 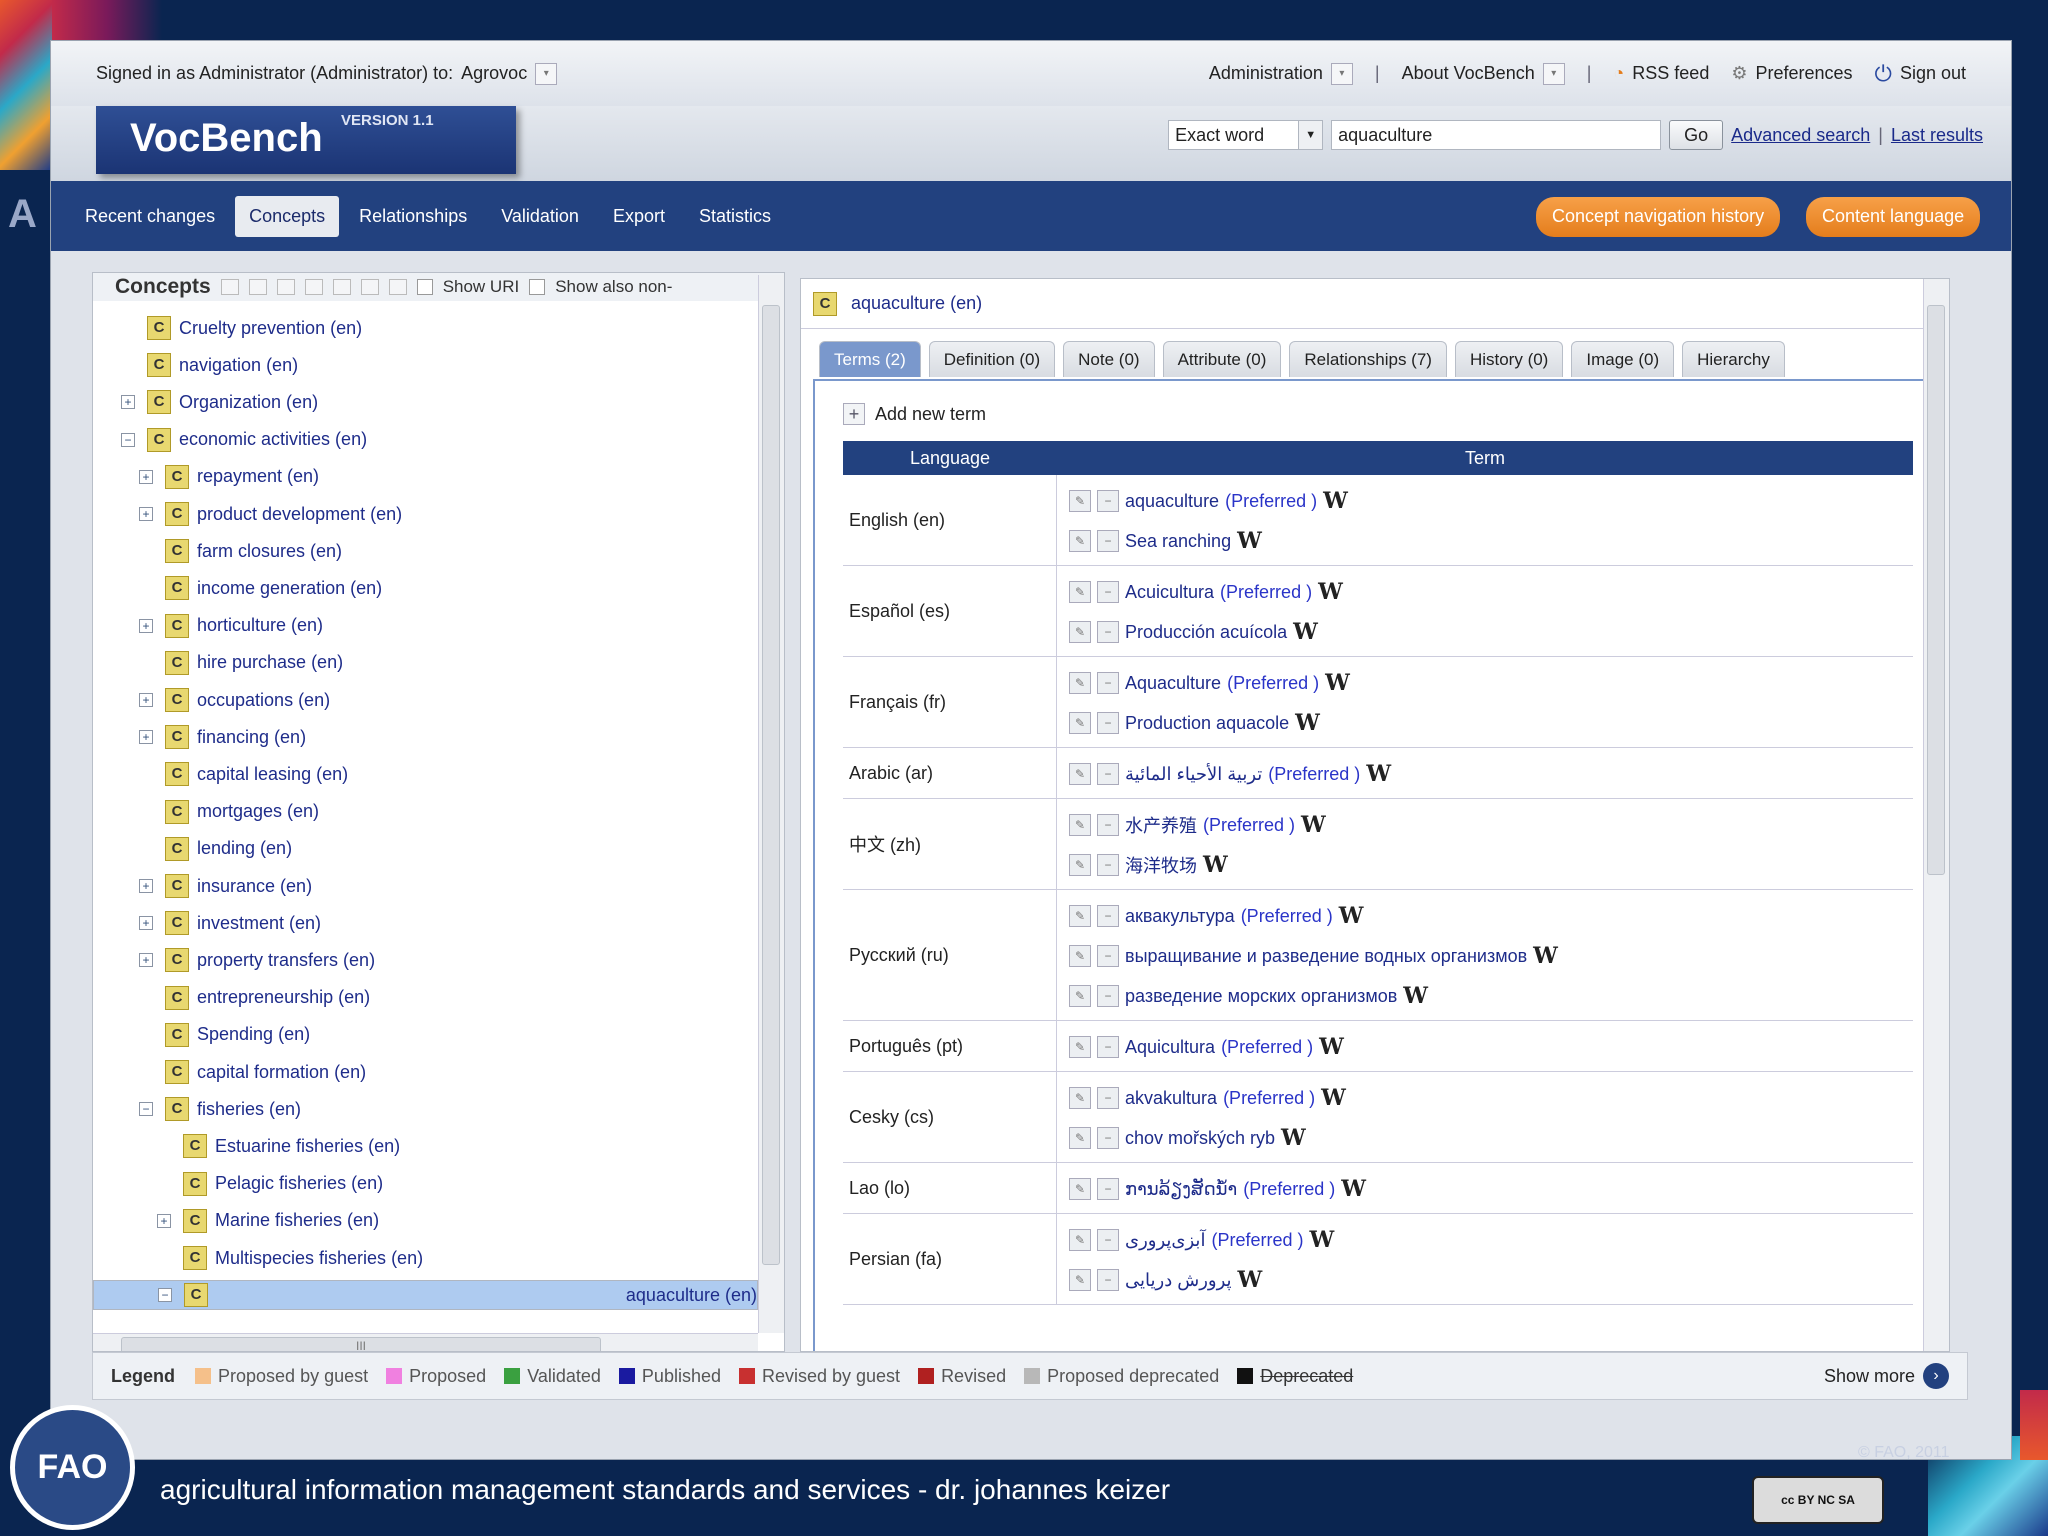 I want to click on tree-item: + C Organization (en), so click(x=425, y=402).